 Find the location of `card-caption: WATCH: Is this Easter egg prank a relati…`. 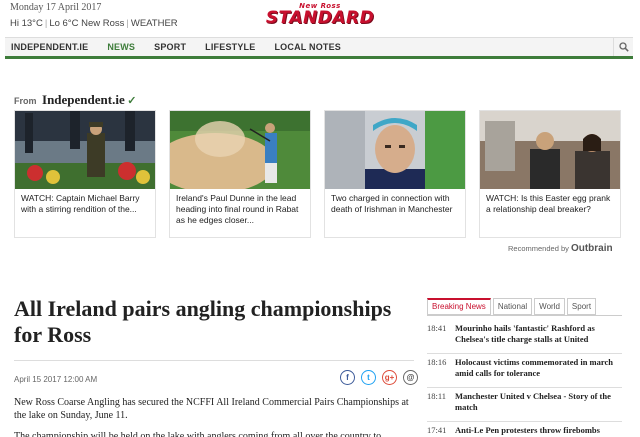

card-caption: WATCH: Is this Easter egg prank a relati… is located at coordinates (548, 203).